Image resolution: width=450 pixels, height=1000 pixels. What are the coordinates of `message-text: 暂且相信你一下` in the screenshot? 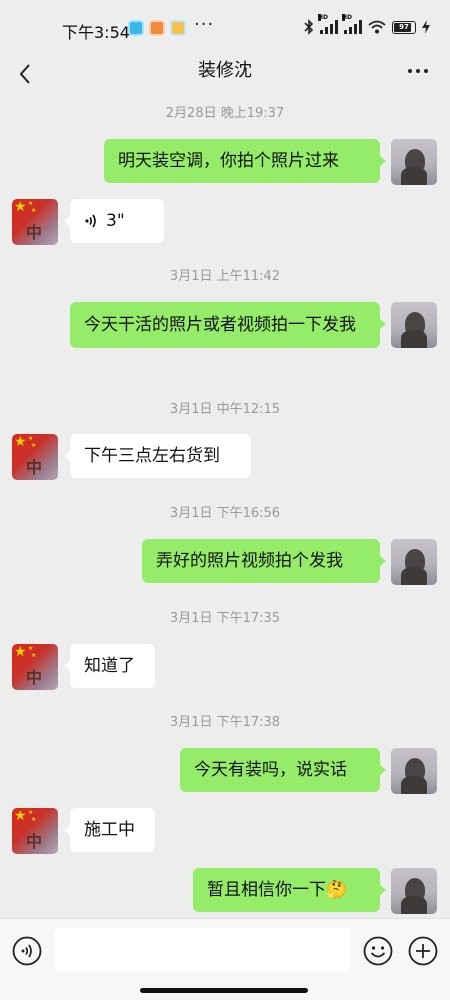 It's located at (266, 890).